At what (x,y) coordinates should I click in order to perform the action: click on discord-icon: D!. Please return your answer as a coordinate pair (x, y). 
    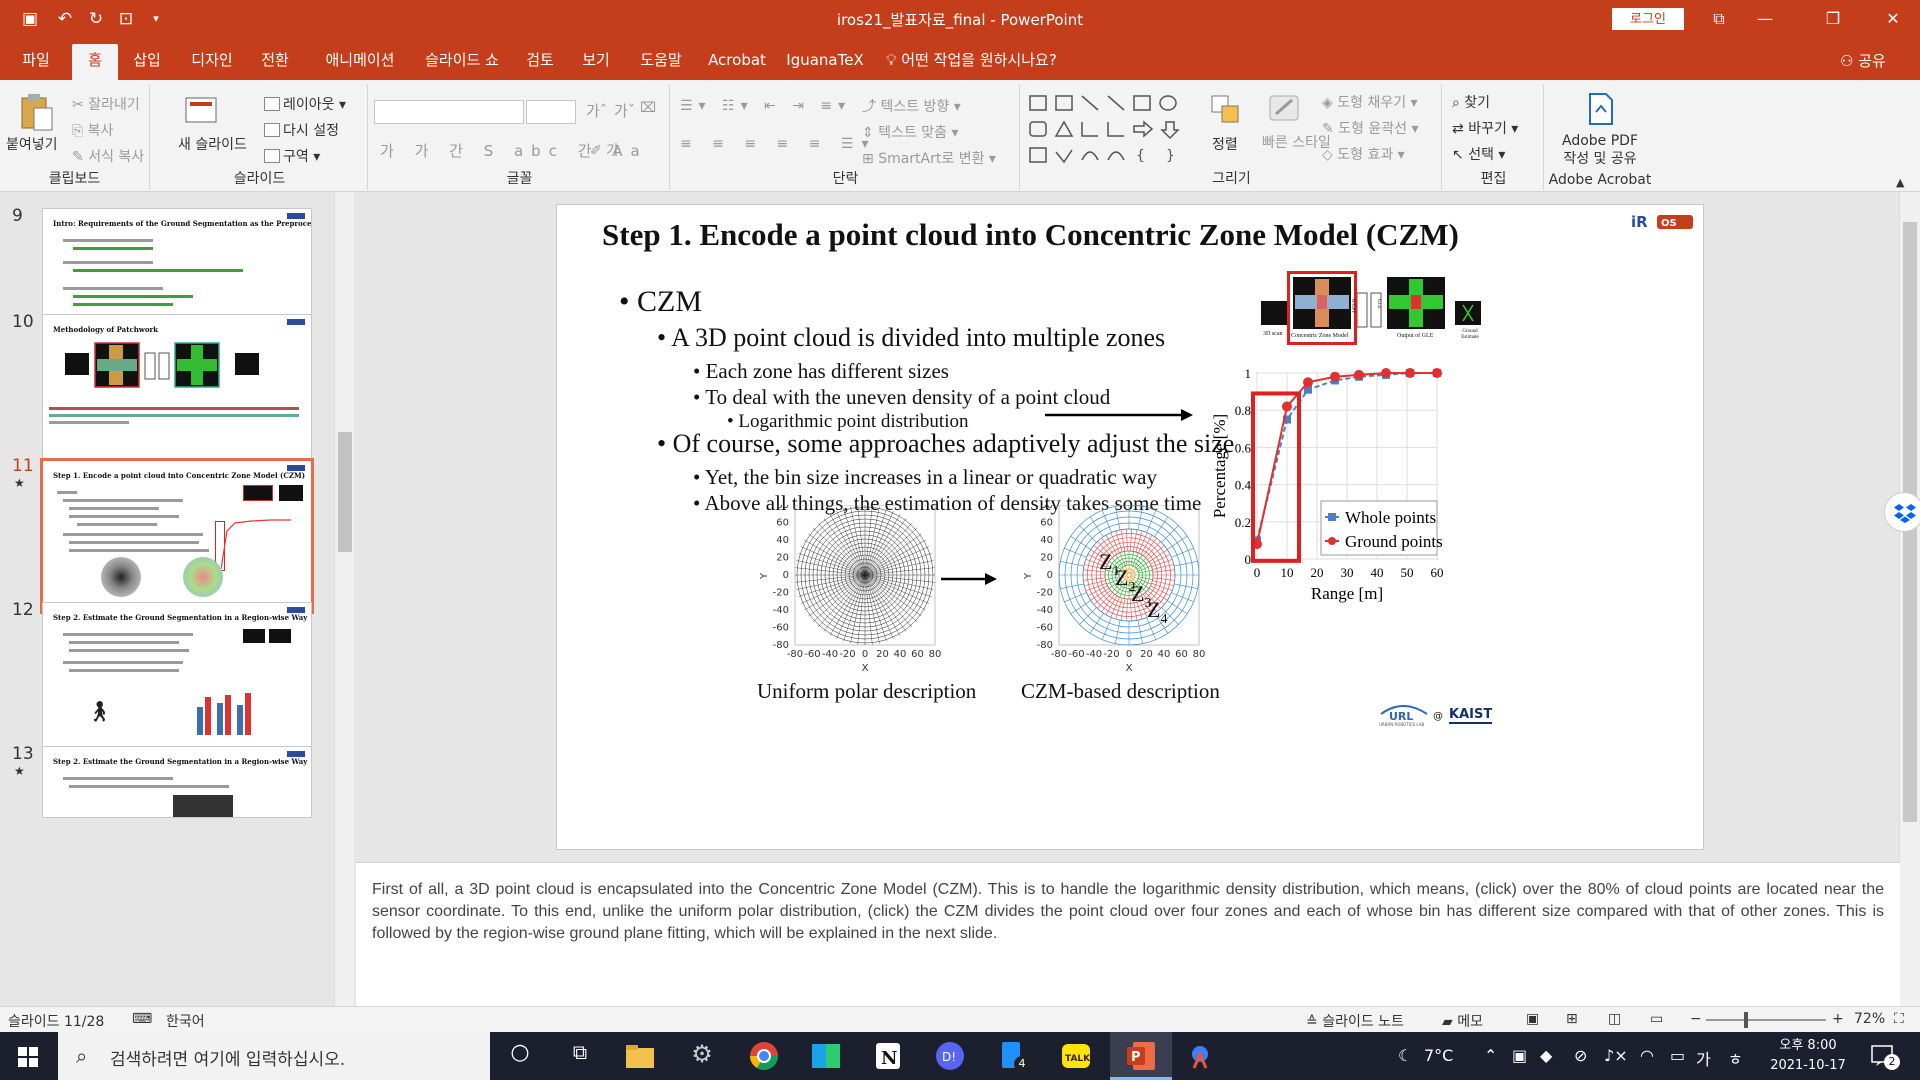
    Looking at the image, I should click on (950, 1056).